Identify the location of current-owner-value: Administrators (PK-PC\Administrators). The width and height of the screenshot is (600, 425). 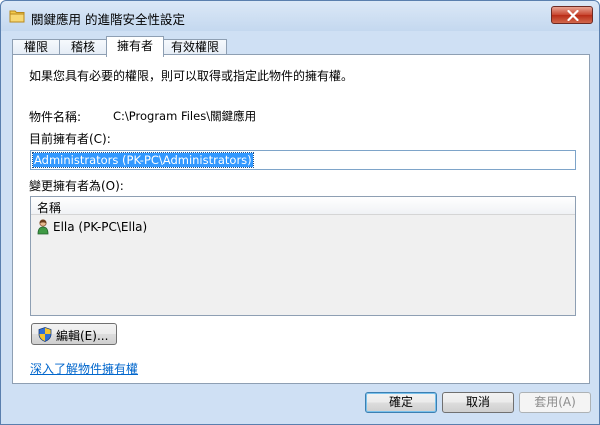
(143, 160).